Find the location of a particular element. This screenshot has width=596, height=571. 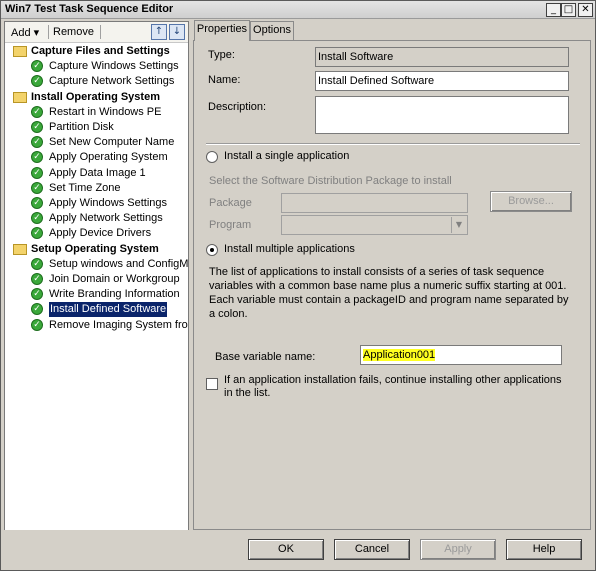

tree-group-label: Setup Operating System is located at coordinates (95, 249).